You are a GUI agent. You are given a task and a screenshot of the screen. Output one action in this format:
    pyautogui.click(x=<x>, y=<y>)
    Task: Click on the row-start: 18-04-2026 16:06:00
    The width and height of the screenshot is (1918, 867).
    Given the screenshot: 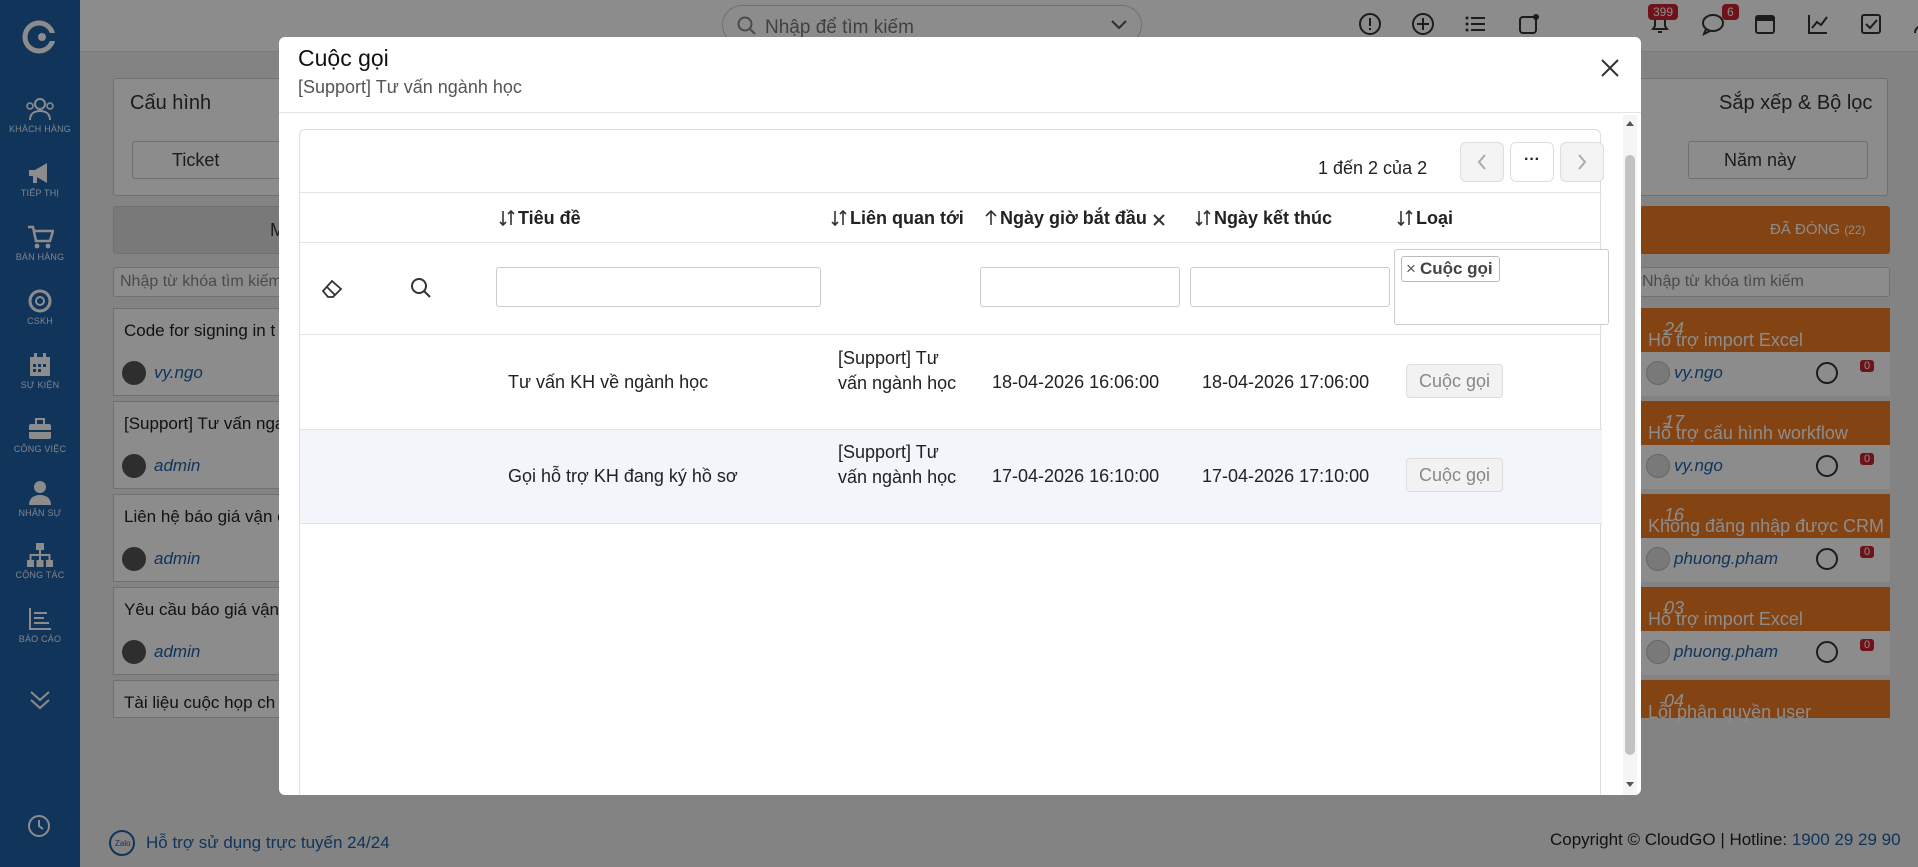 What is the action you would take?
    pyautogui.click(x=1076, y=382)
    